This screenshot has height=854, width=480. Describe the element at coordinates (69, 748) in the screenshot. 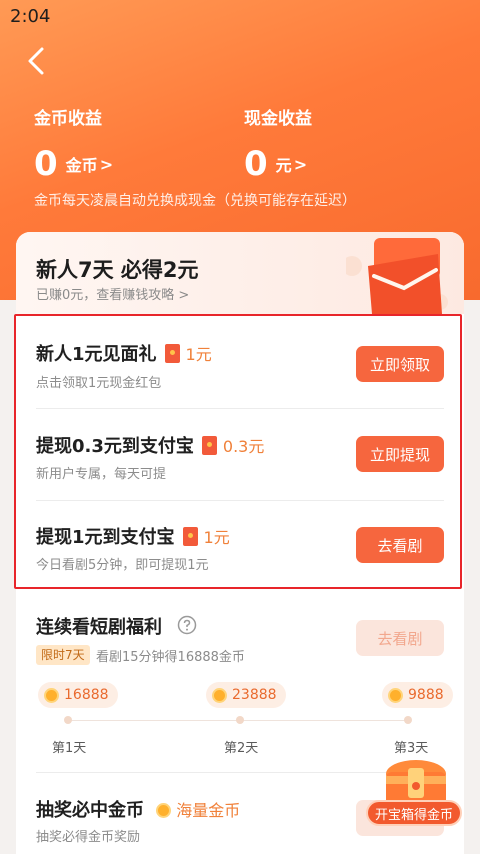

I see `day-label: 第1天` at that location.